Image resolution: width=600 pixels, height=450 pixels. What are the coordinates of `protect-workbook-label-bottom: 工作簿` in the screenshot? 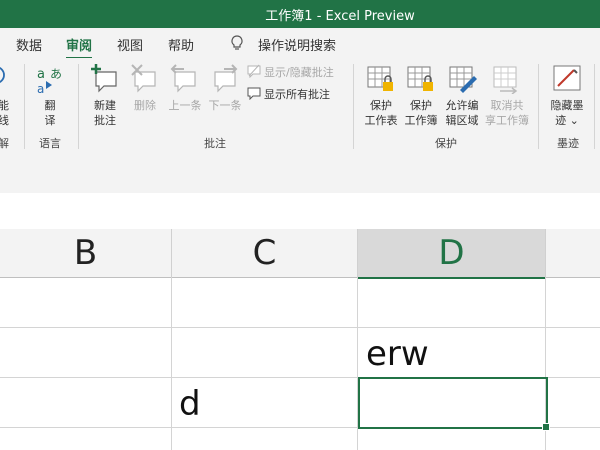 It's located at (421, 120).